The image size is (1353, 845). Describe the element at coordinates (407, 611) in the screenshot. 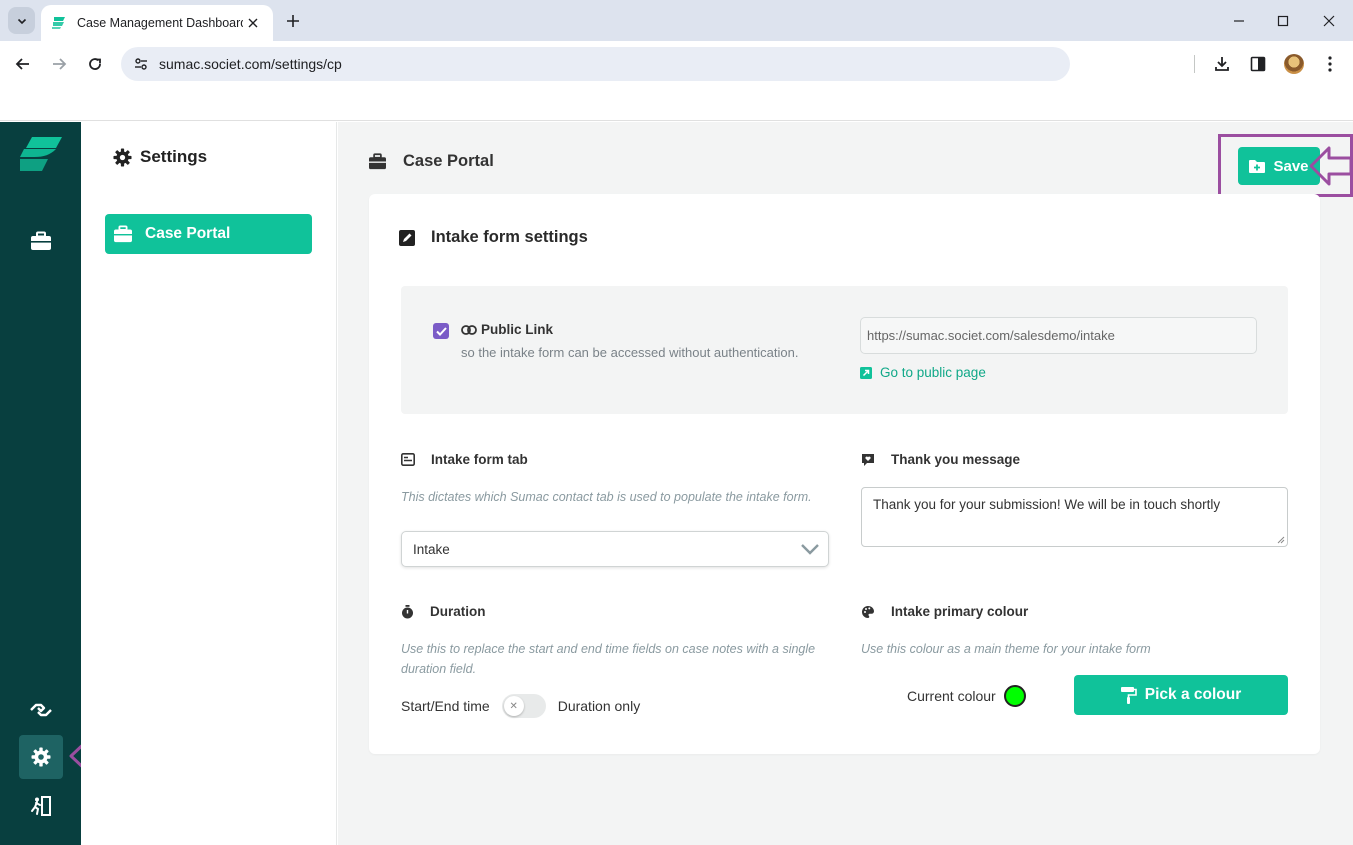

I see `stopwatch-icon` at that location.